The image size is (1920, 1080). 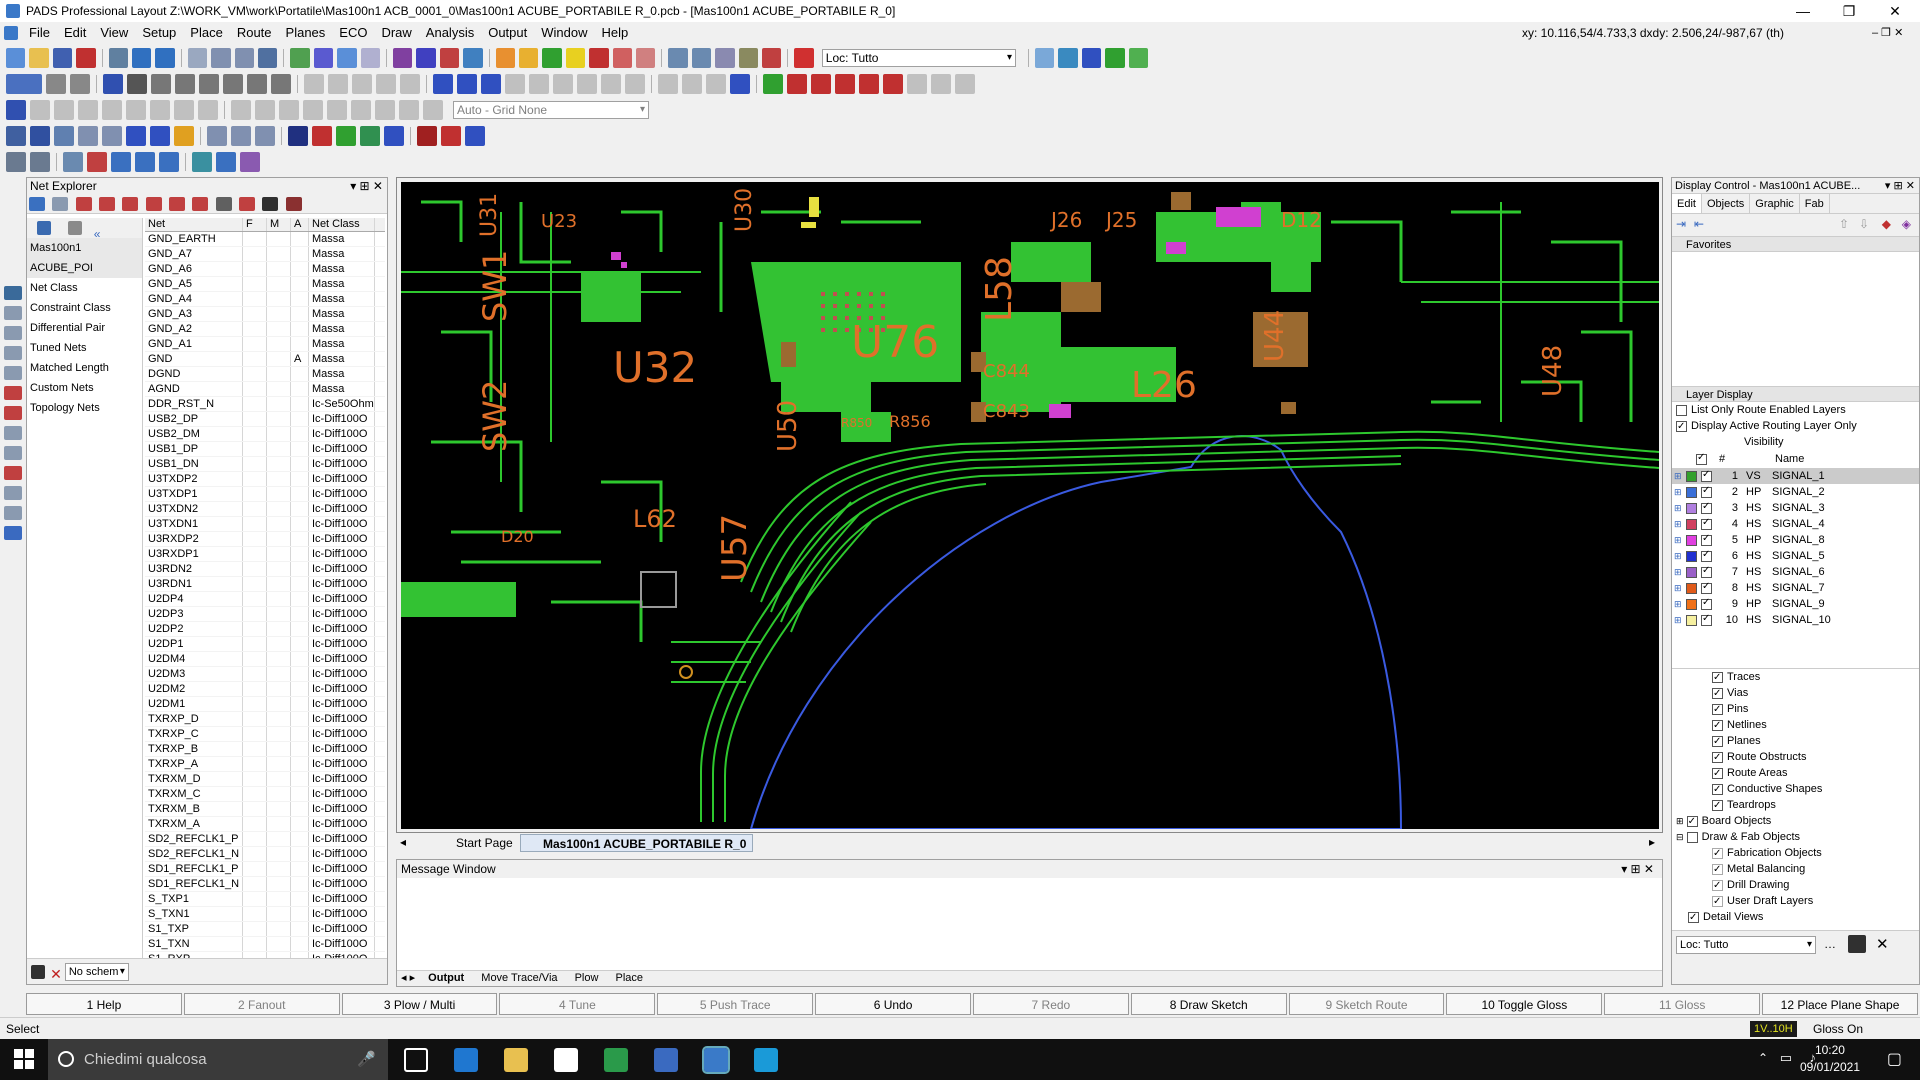 What do you see at coordinates (370, 58) in the screenshot?
I see `analysis-icon` at bounding box center [370, 58].